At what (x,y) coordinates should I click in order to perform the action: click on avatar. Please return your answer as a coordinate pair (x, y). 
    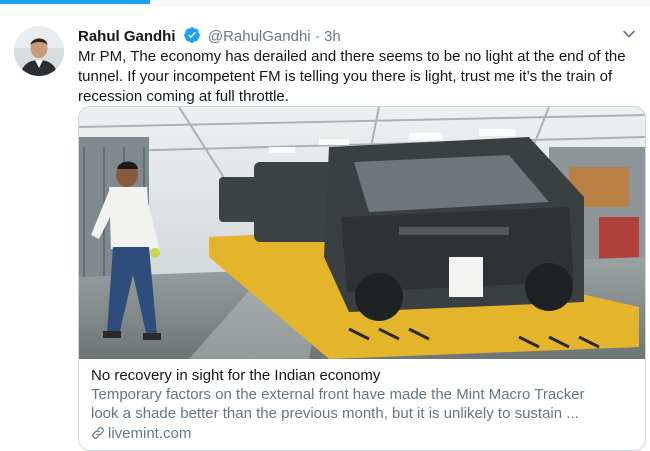
    Looking at the image, I should click on (39, 51).